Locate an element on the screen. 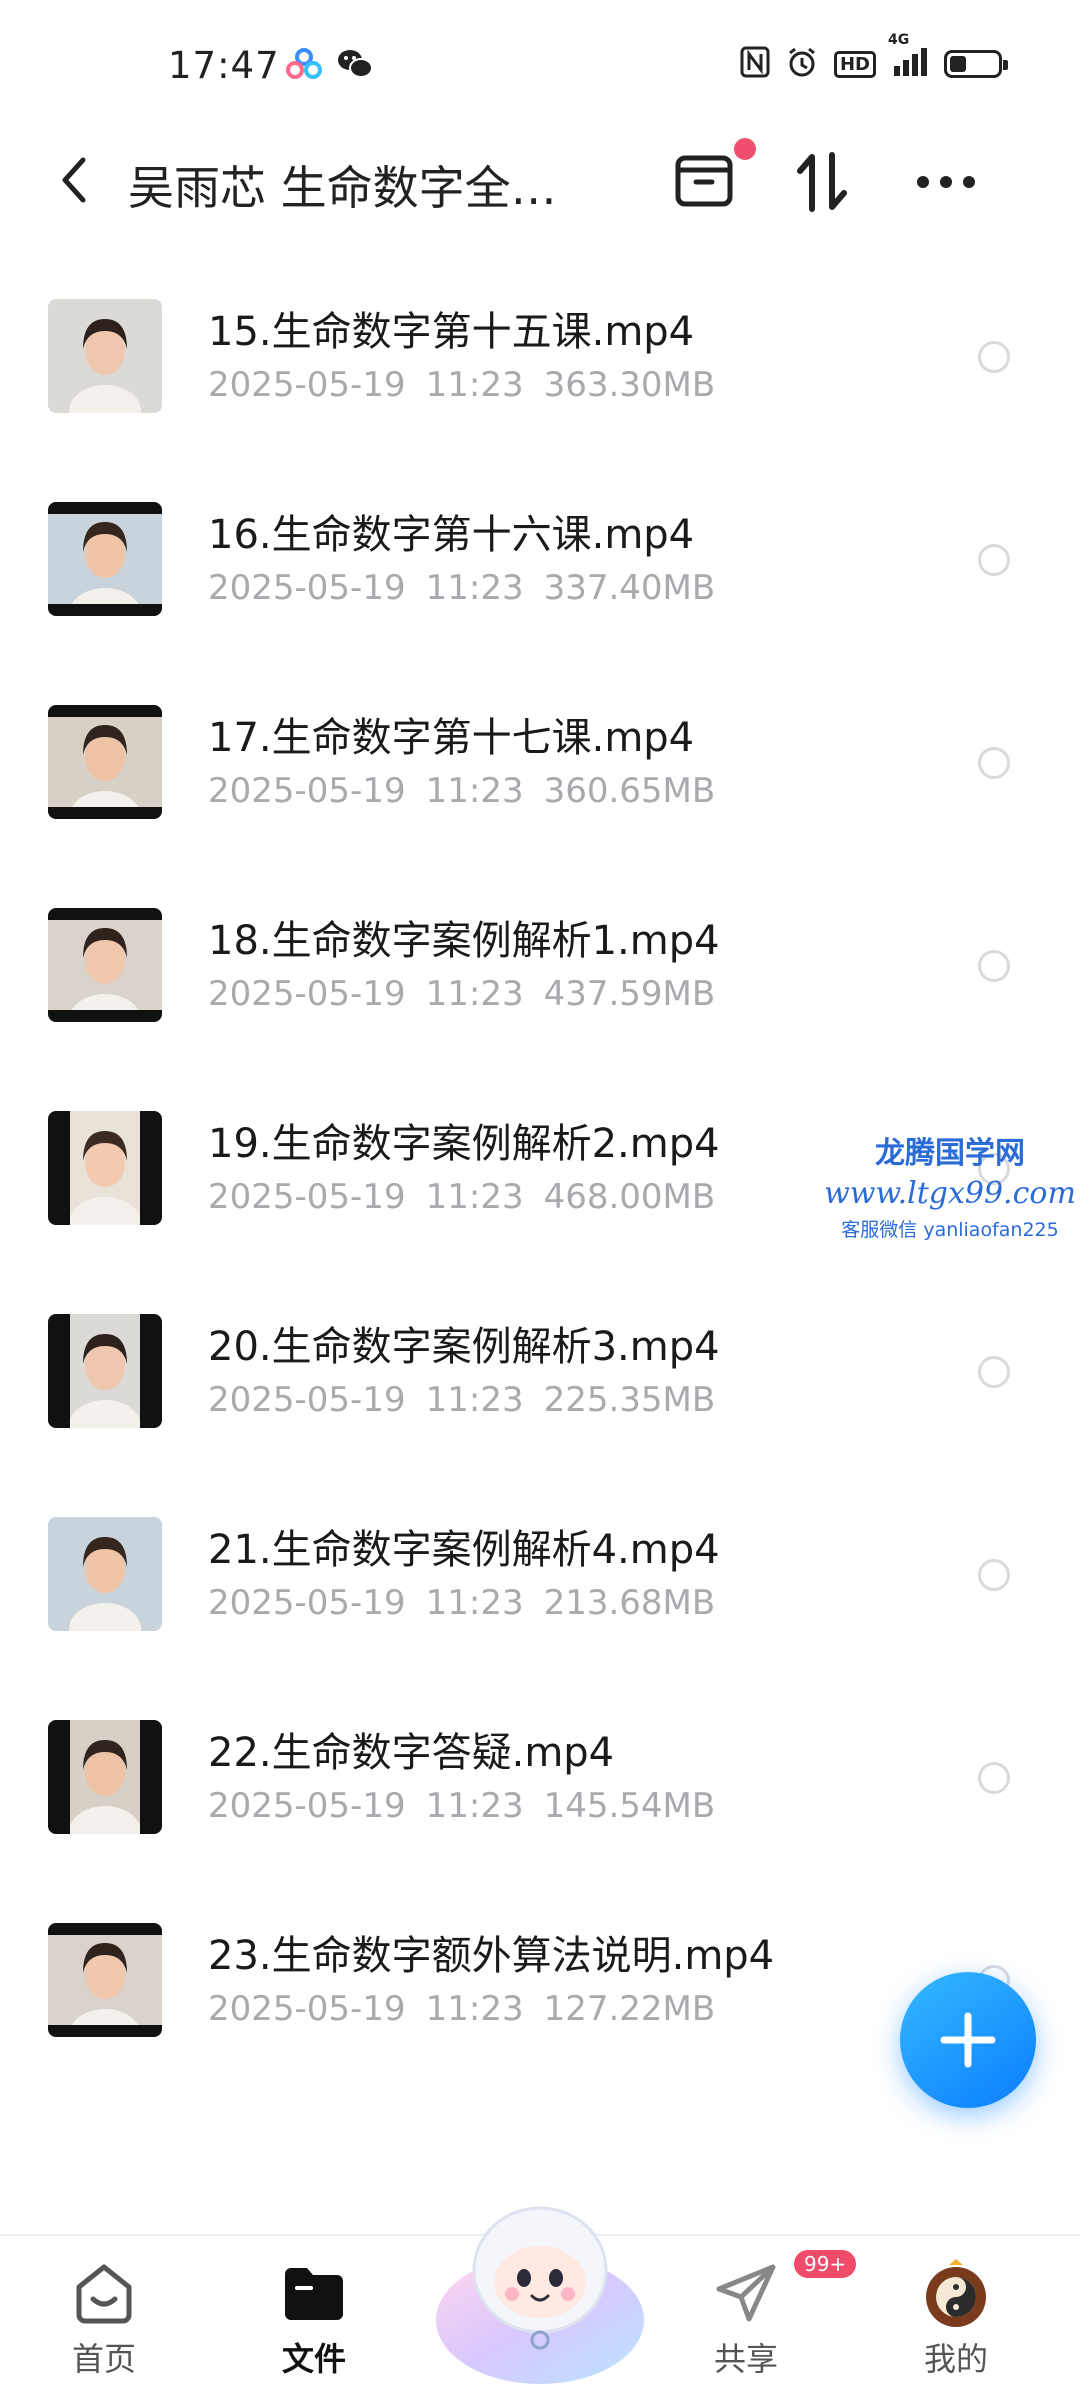 The width and height of the screenshot is (1080, 2402). file-meta: 2025-05-19 11:23 127.22MB is located at coordinates (471, 2009).